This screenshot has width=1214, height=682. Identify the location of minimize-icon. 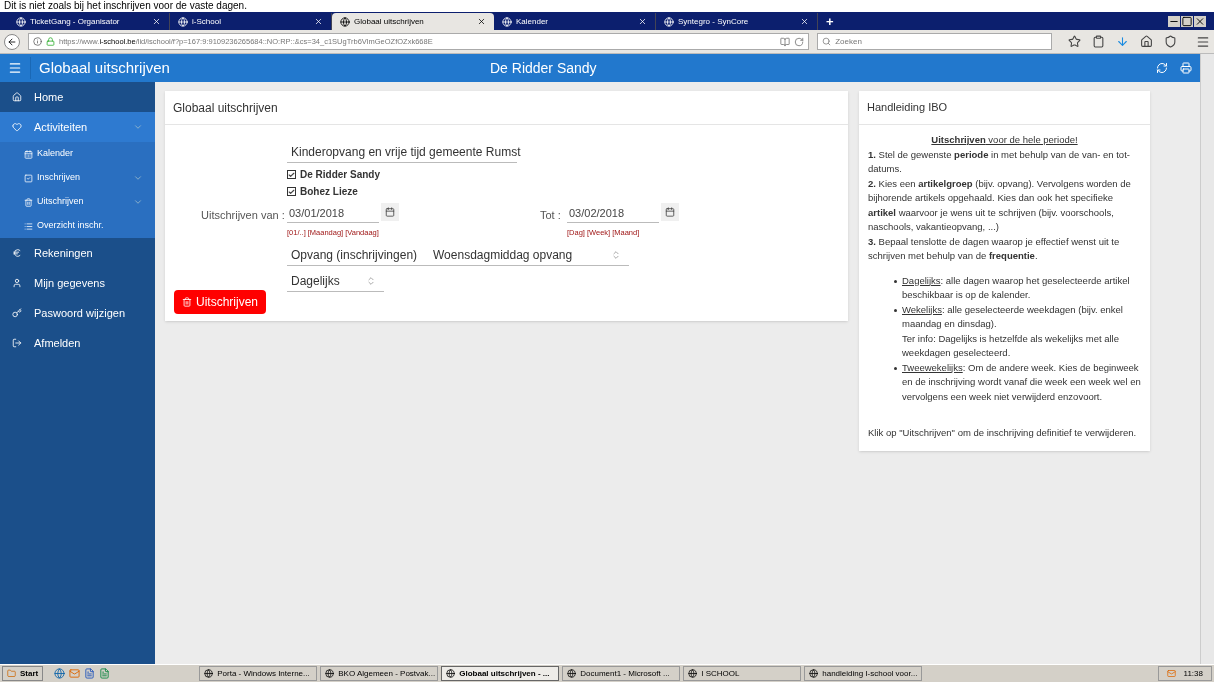
(1174, 21).